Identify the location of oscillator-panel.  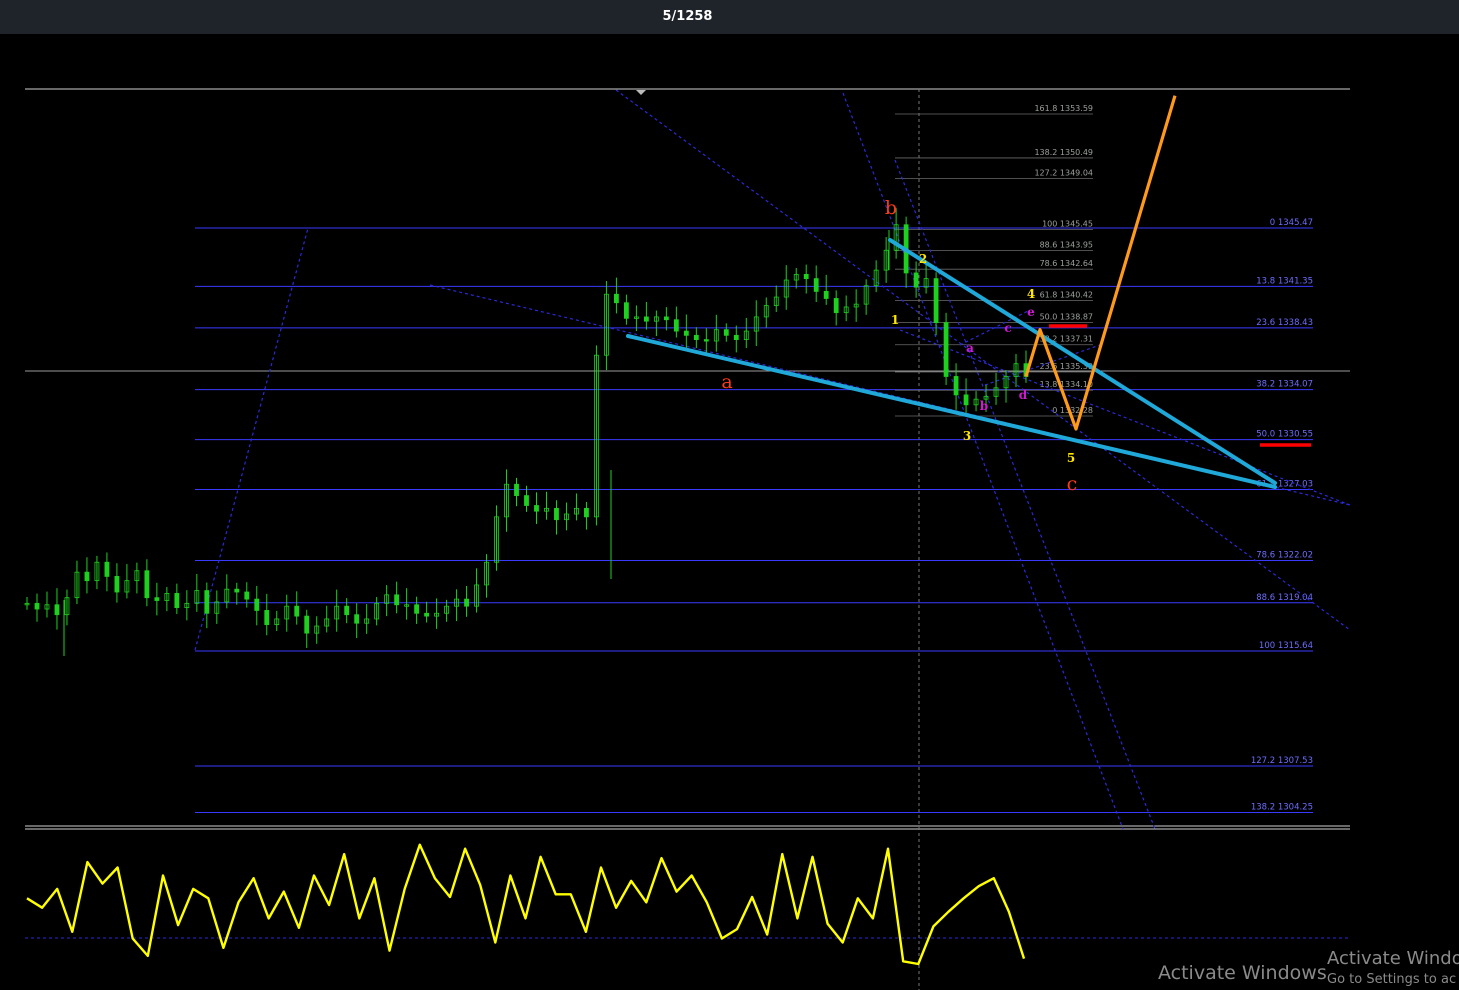
(687, 904).